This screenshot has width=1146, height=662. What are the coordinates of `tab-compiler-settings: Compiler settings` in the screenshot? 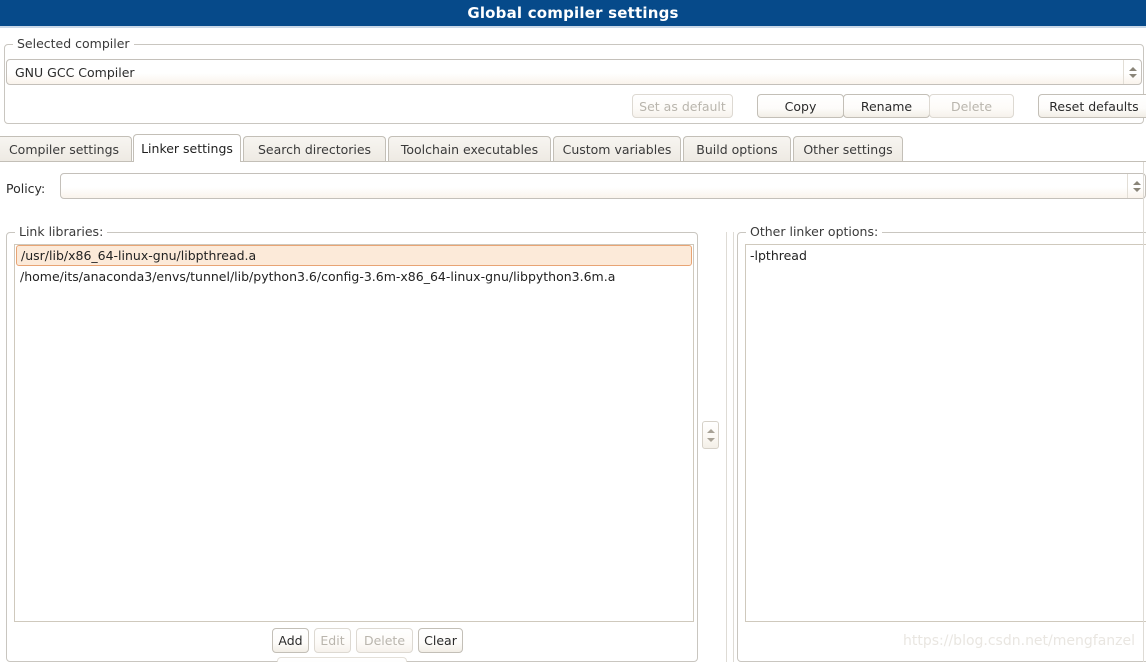 It's located at (66, 148).